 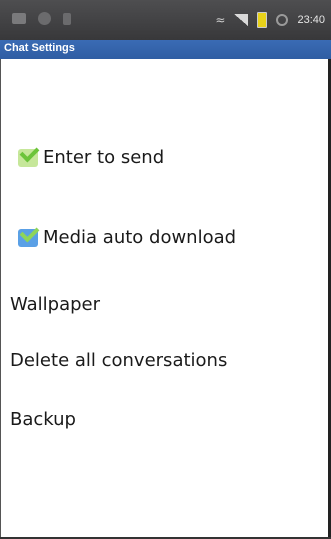 What do you see at coordinates (311, 20) in the screenshot?
I see `status-clock: 23:40` at bounding box center [311, 20].